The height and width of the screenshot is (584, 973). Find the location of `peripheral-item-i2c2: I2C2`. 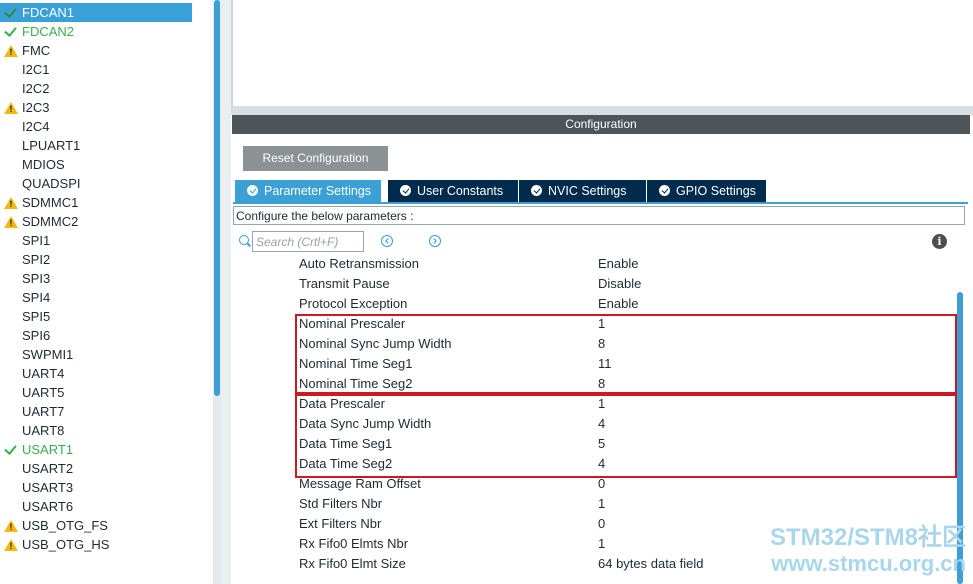

peripheral-item-i2c2: I2C2 is located at coordinates (96, 88).